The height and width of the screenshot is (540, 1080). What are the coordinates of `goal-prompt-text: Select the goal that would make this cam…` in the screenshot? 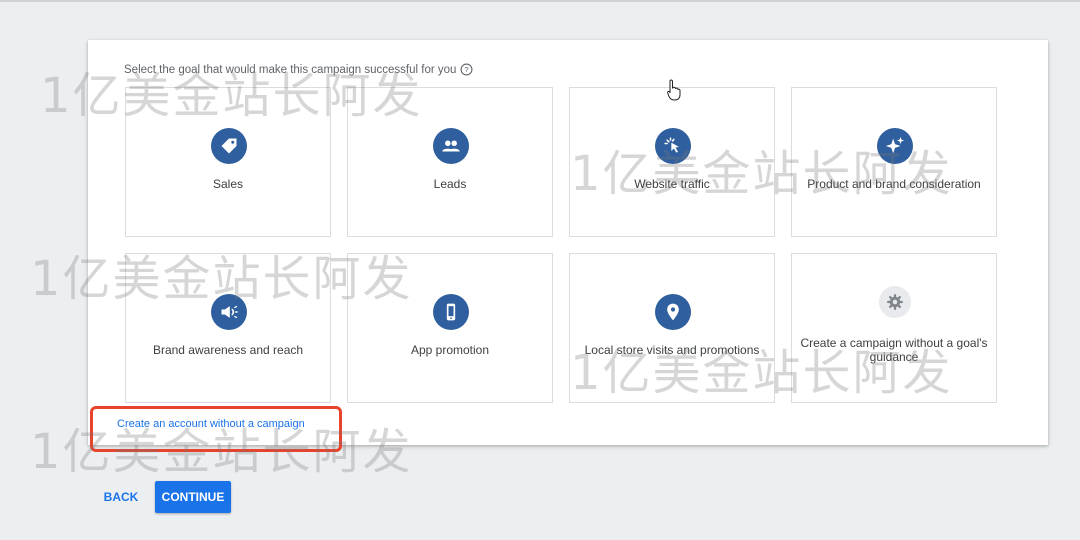 It's located at (290, 69).